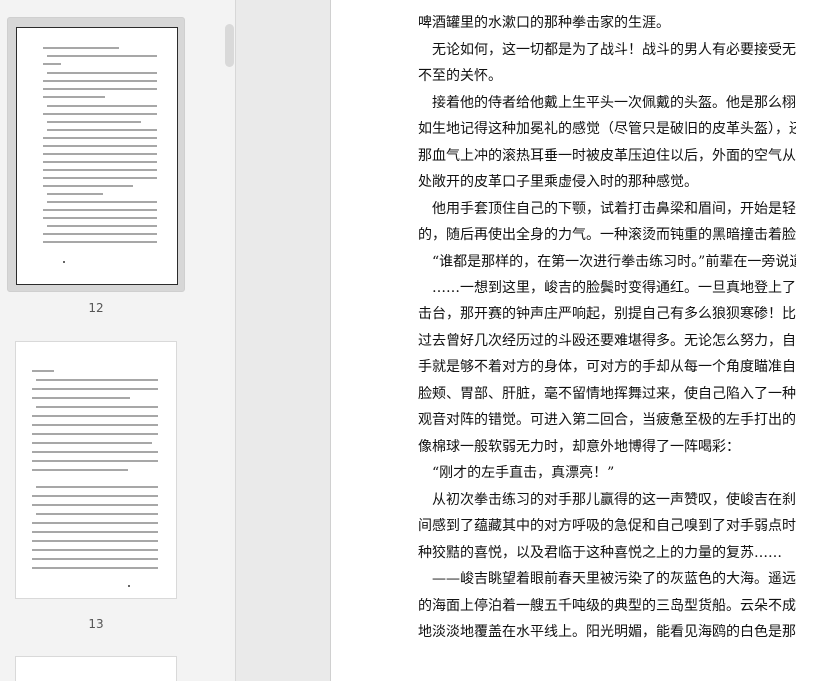 The height and width of the screenshot is (681, 817). What do you see at coordinates (460, 76) in the screenshot?
I see `text-line: 不至的关怀。` at bounding box center [460, 76].